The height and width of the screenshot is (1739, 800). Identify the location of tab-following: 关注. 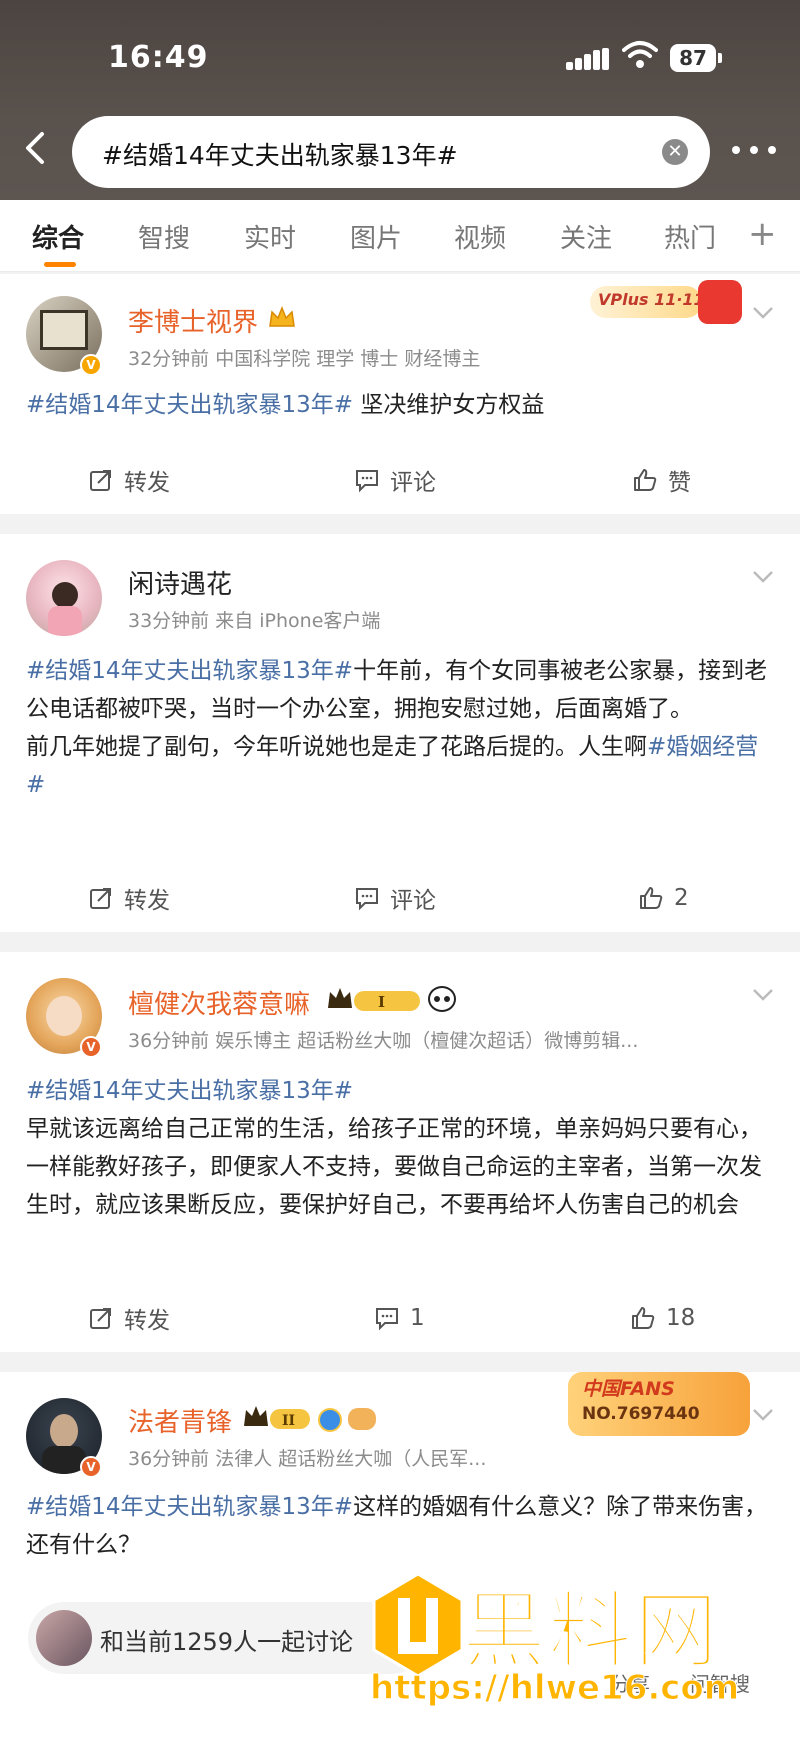
(586, 236).